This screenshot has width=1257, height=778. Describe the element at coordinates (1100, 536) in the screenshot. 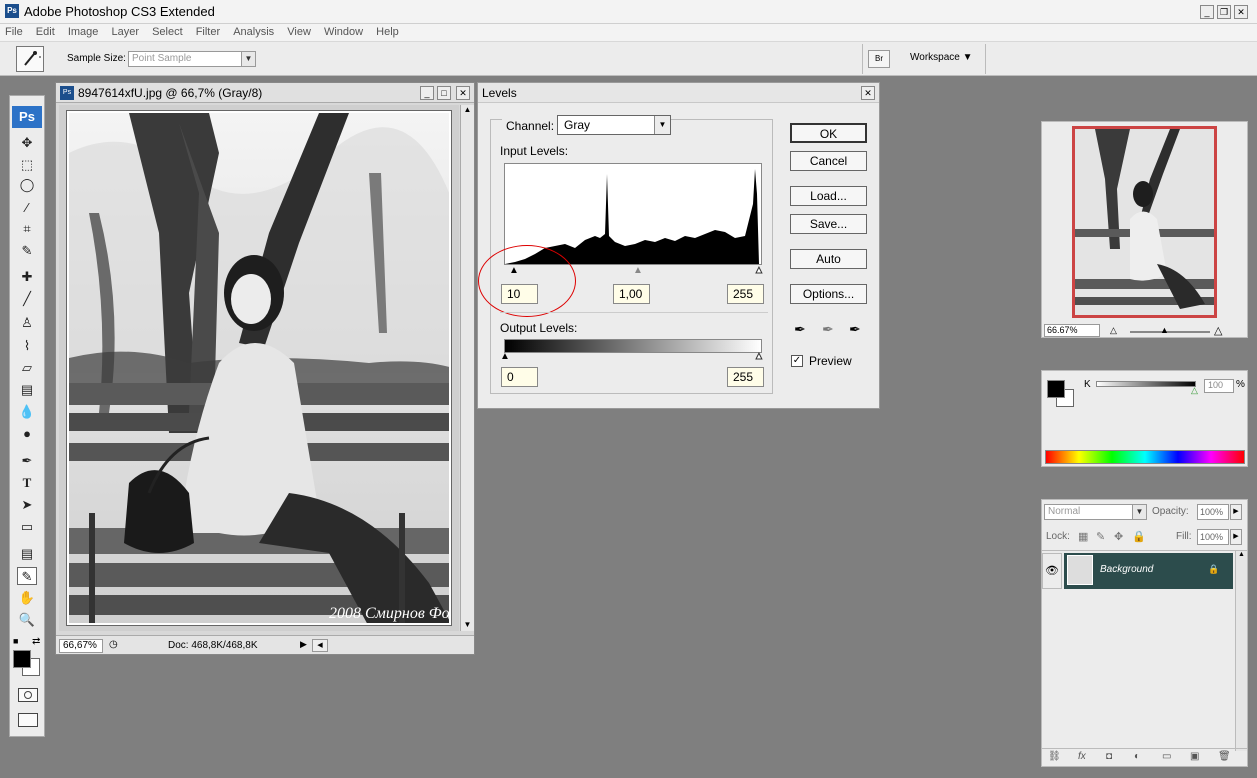

I see `lock-image-icon: ✎` at that location.